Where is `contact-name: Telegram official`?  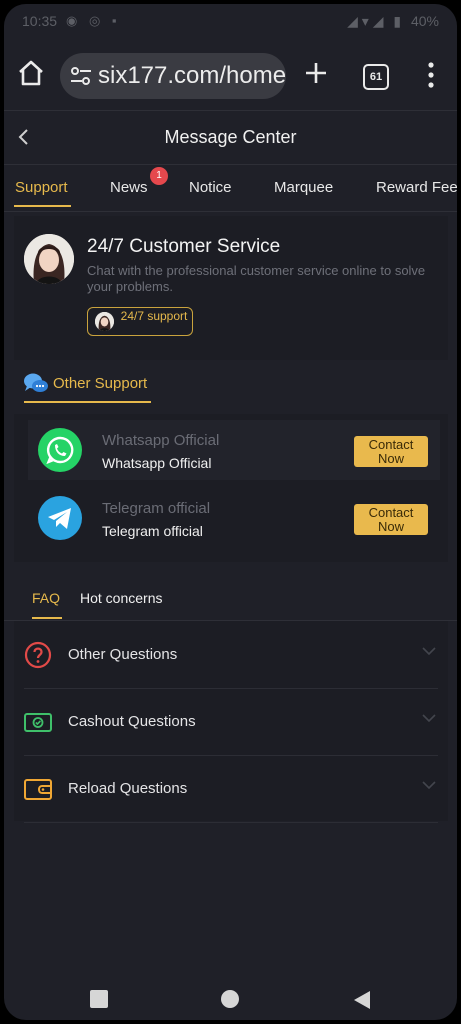 contact-name: Telegram official is located at coordinates (156, 508).